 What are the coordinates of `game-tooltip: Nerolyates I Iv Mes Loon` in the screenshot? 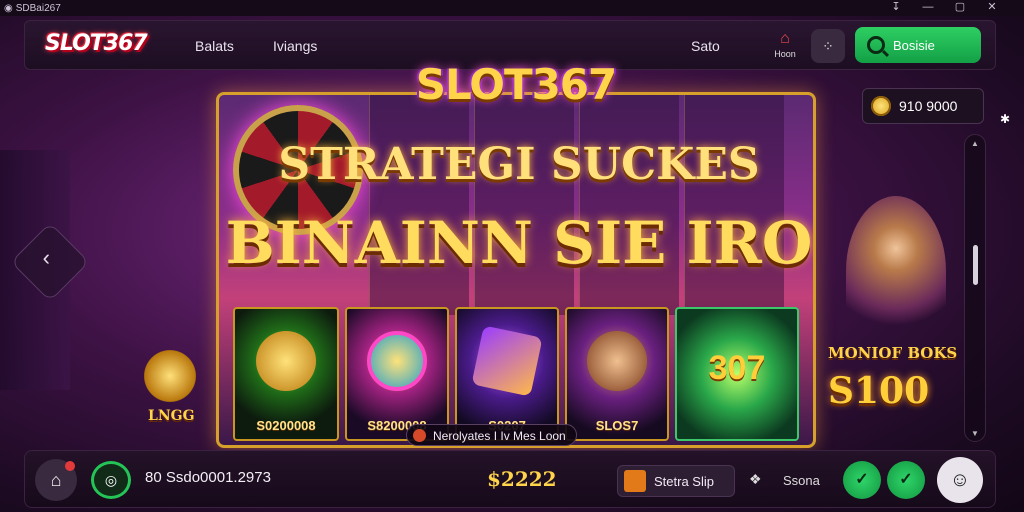 It's located at (491, 435).